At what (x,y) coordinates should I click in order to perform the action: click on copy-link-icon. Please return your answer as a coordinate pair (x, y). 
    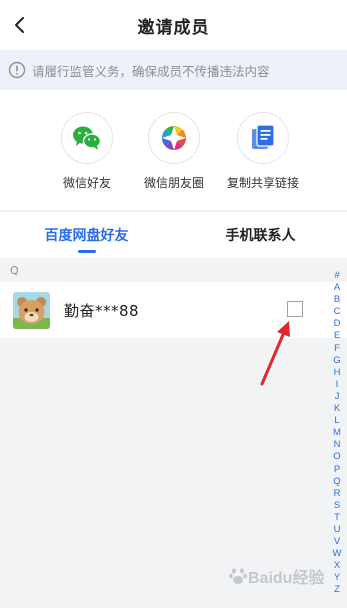
    Looking at the image, I should click on (263, 138).